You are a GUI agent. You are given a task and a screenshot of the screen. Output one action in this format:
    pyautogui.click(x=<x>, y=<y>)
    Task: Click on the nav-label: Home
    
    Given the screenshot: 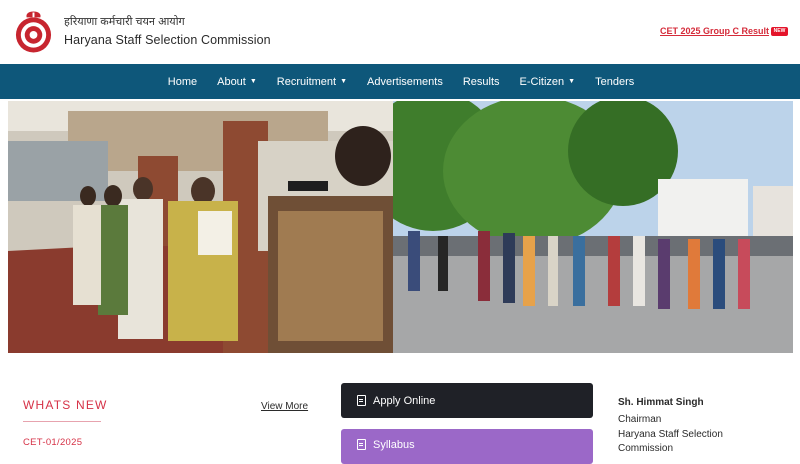 What is the action you would take?
    pyautogui.click(x=182, y=81)
    